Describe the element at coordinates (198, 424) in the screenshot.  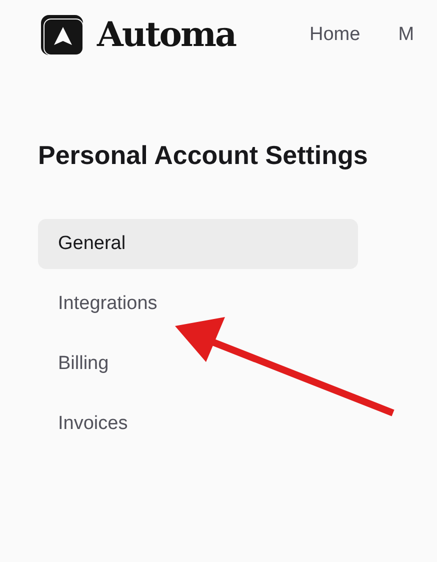
I see `sidebar-item: Invoices` at that location.